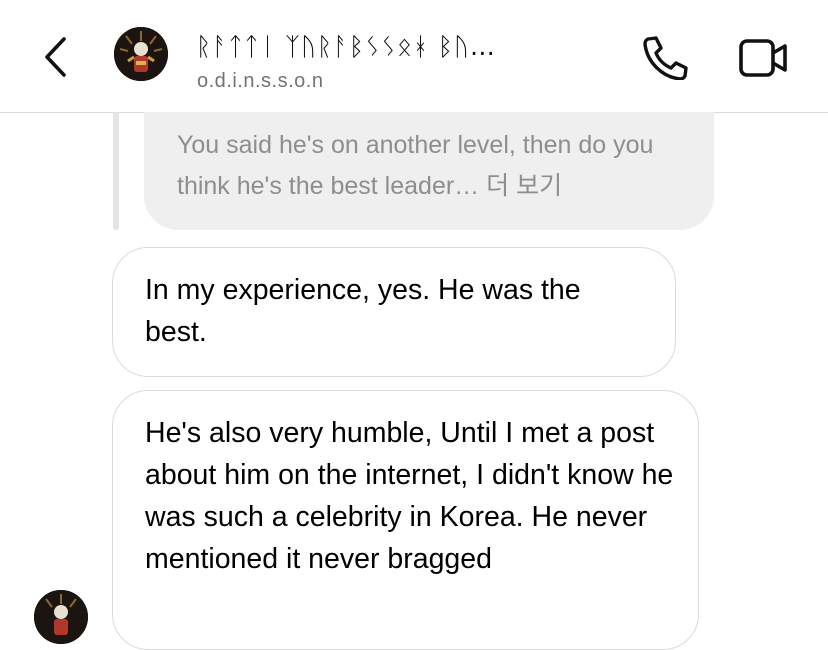 This screenshot has width=828, height=650. I want to click on back-button, so click(56, 57).